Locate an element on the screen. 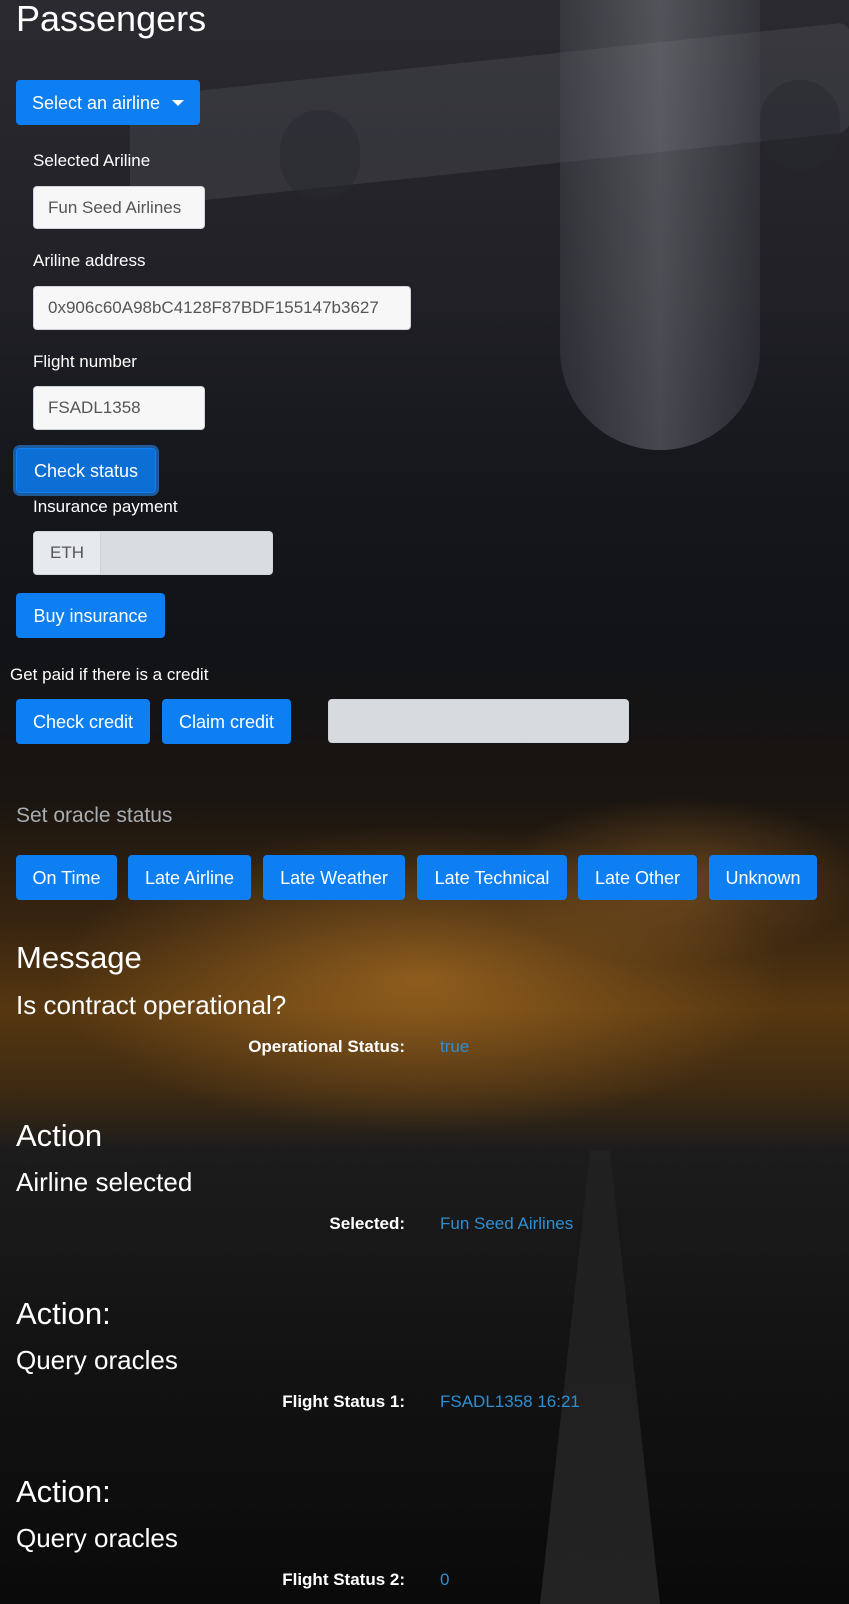 This screenshot has height=1604, width=849. flight-number-field: FSADL1358 is located at coordinates (119, 408).